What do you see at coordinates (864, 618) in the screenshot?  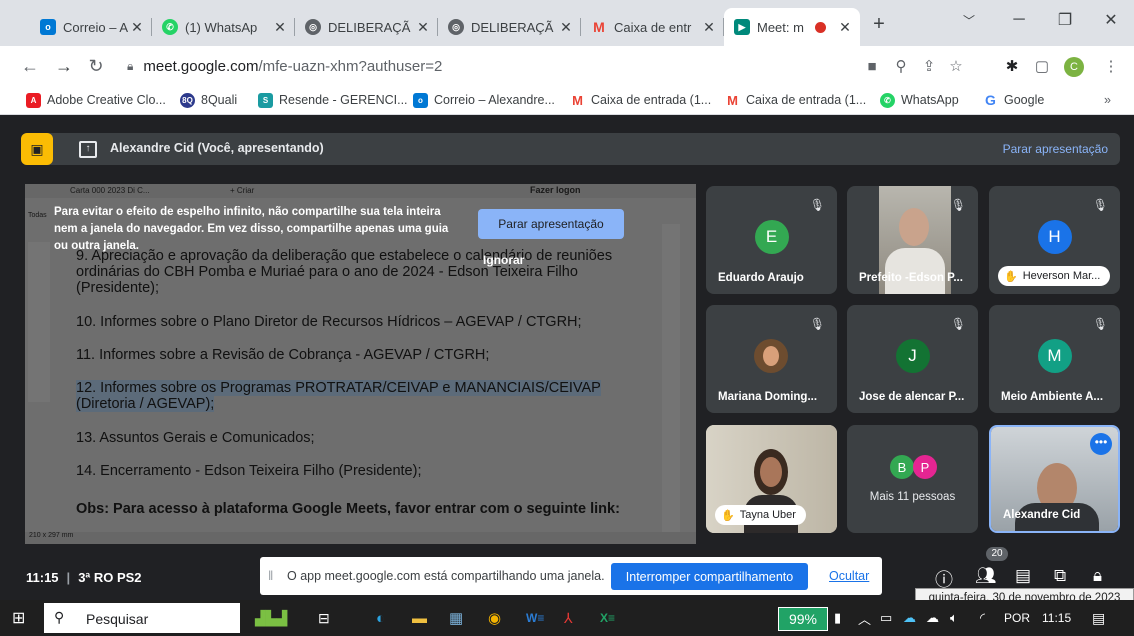 I see `tray-chevron-icon: ︿` at bounding box center [864, 618].